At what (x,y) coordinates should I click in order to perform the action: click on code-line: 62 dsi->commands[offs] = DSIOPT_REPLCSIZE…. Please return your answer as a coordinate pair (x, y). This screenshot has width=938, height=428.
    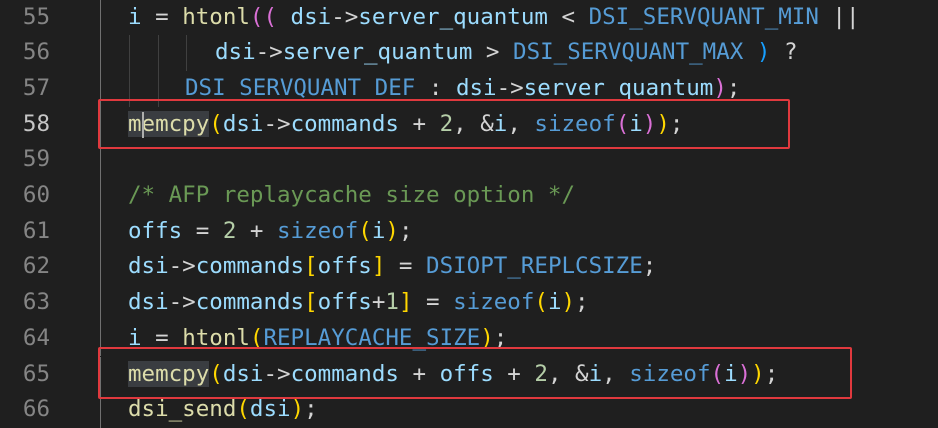
    Looking at the image, I should click on (469, 267).